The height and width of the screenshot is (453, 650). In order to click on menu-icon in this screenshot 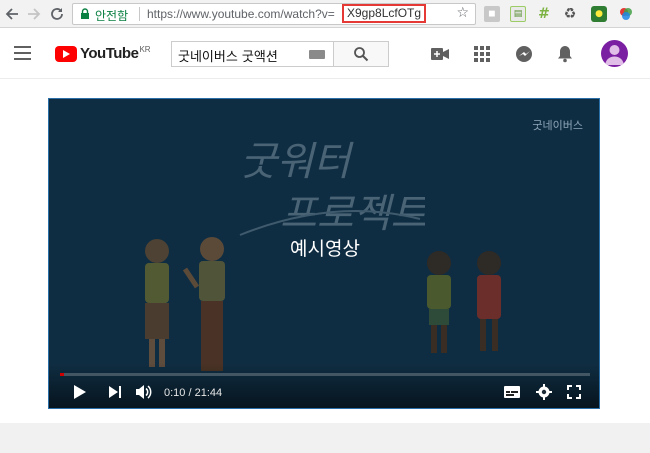, I will do `click(22, 53)`.